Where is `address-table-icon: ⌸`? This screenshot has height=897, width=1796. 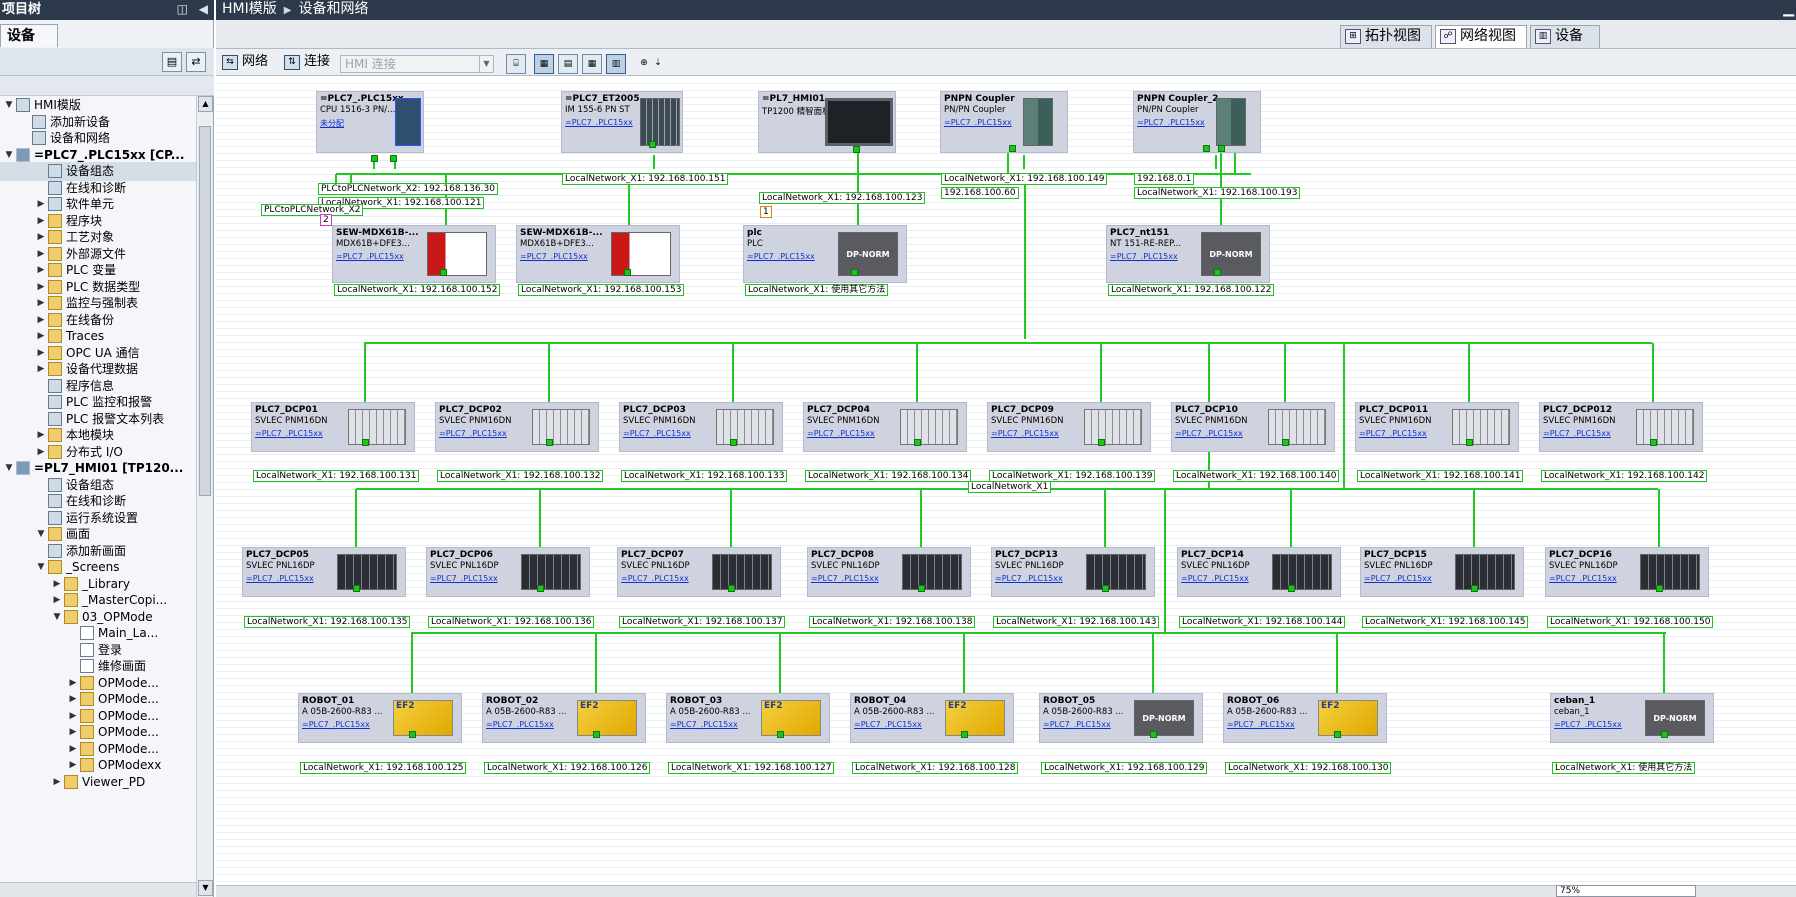
address-table-icon: ⌸ is located at coordinates (516, 64).